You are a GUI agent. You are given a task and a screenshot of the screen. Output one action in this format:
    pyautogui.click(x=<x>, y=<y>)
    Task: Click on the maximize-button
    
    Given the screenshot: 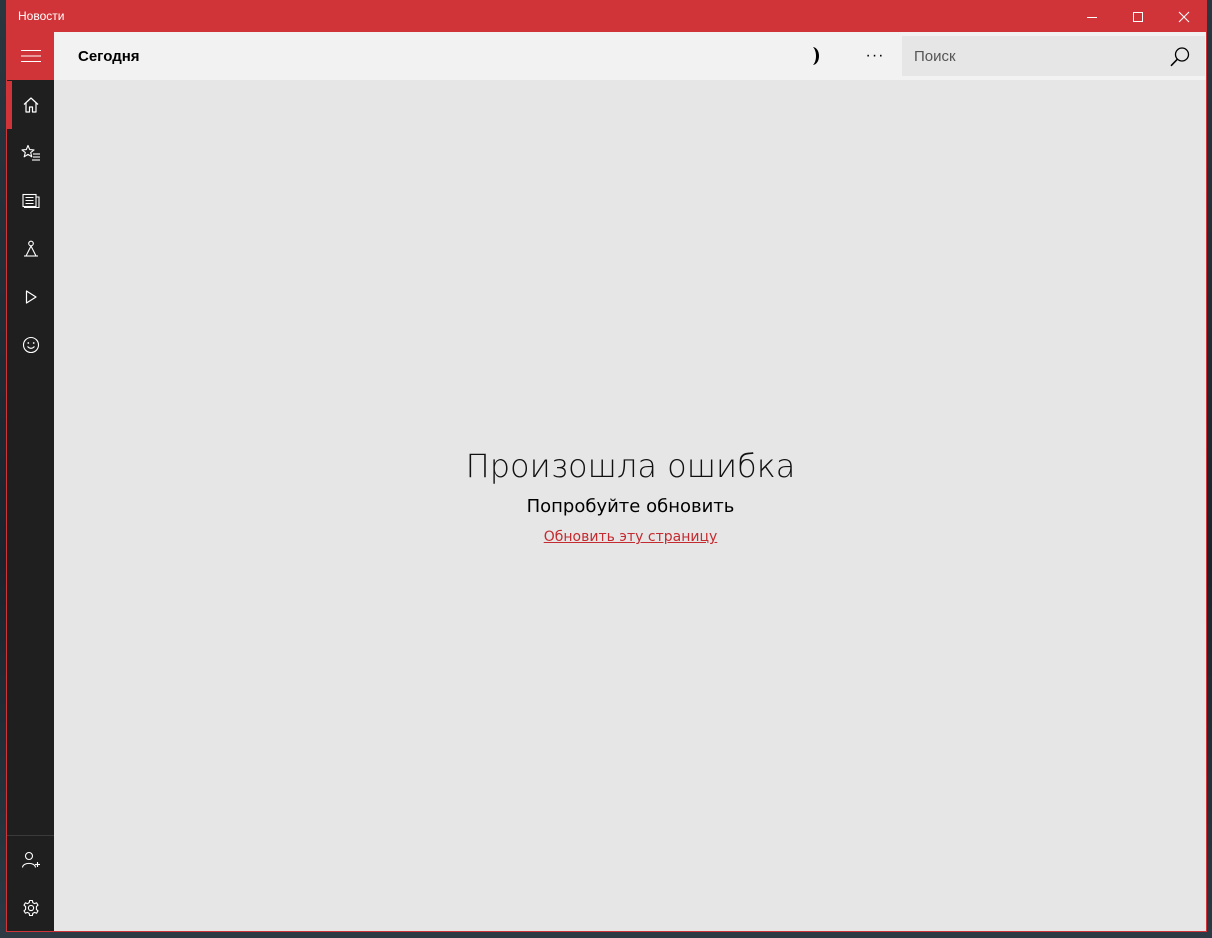 What is the action you would take?
    pyautogui.click(x=1138, y=16)
    